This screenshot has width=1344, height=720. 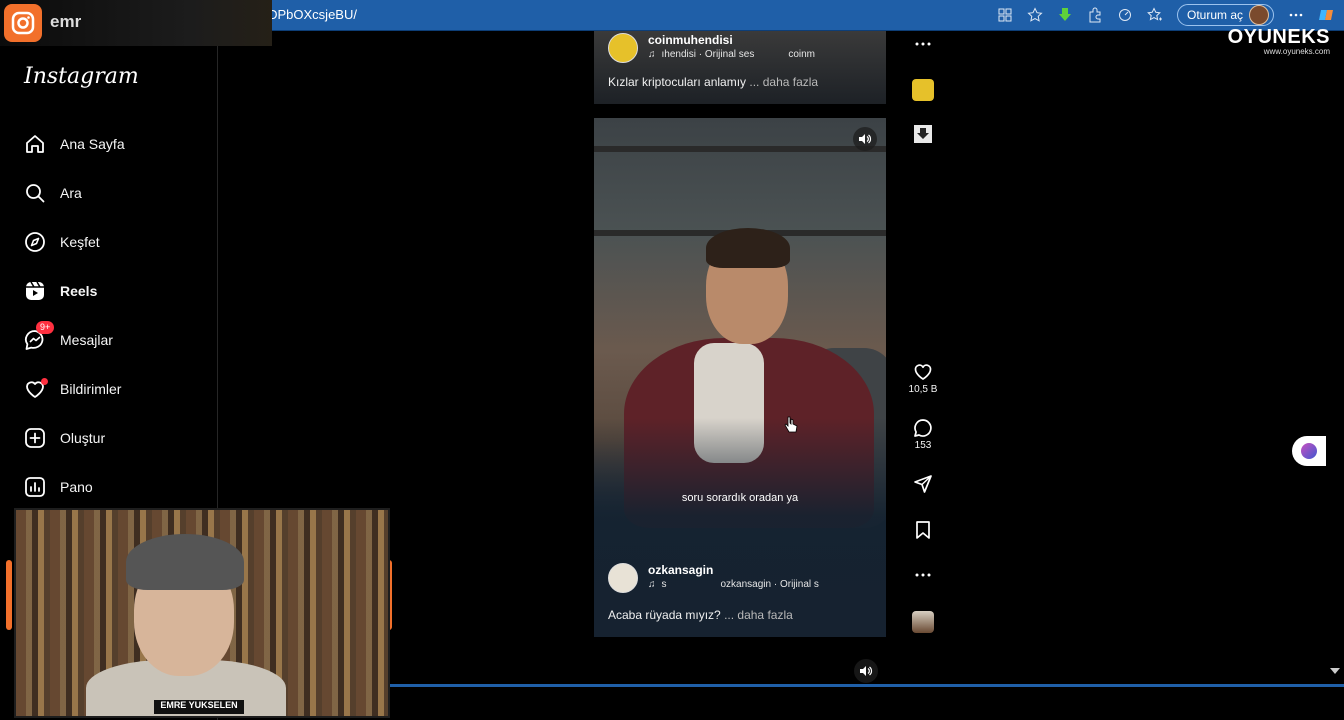 I want to click on sidebar-item-home: Ana Sayfa, so click(x=74, y=144).